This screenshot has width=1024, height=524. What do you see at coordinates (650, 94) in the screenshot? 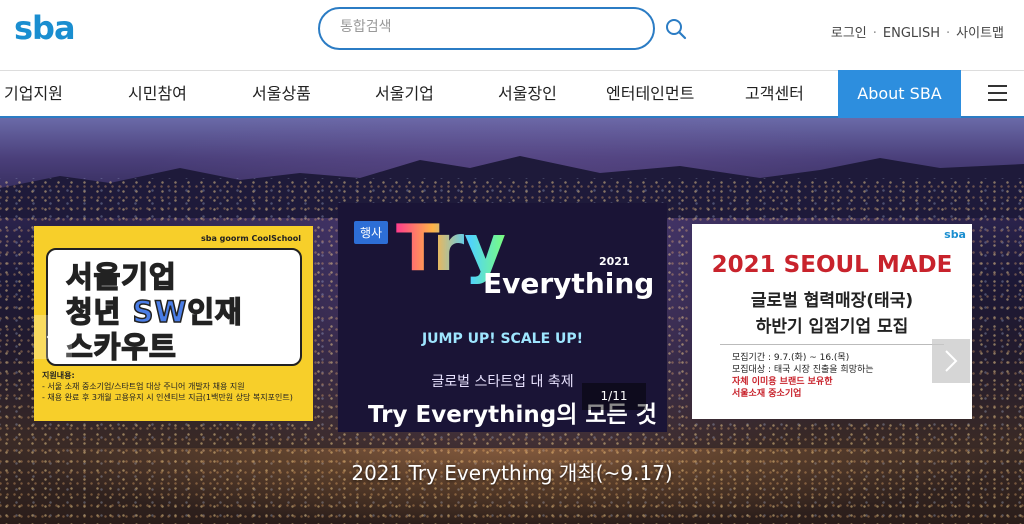
I see `nav-item-entertainment: 엔터테인먼트` at bounding box center [650, 94].